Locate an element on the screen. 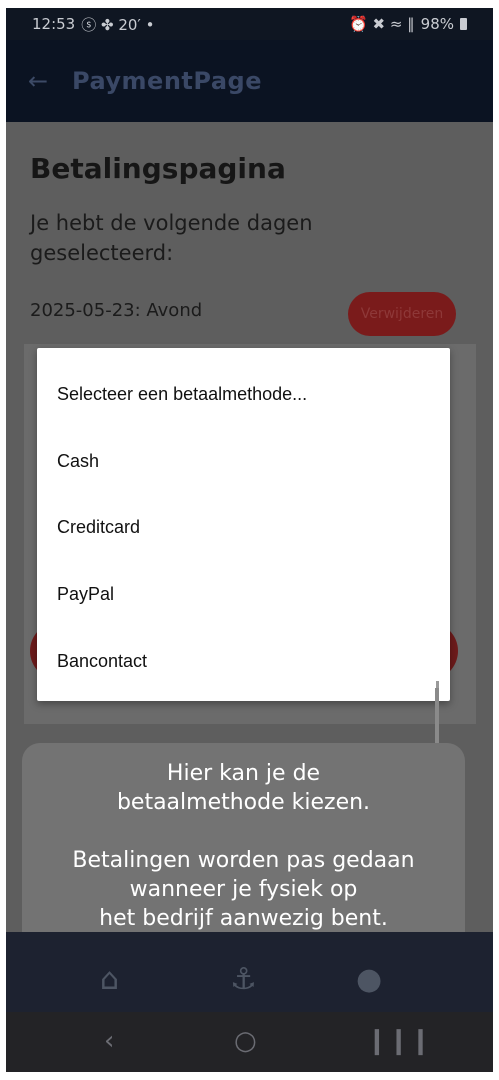  tooltip-connector is located at coordinates (437, 716).